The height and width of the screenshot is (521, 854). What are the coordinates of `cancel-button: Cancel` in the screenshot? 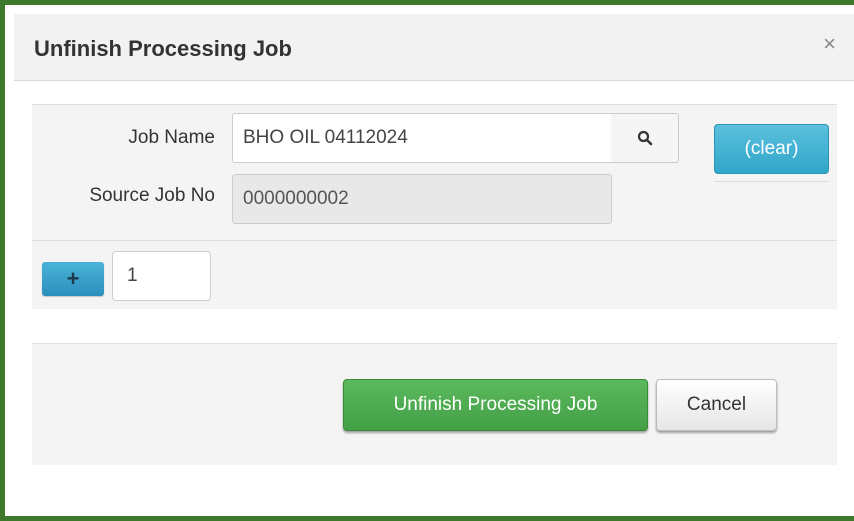 It's located at (716, 405).